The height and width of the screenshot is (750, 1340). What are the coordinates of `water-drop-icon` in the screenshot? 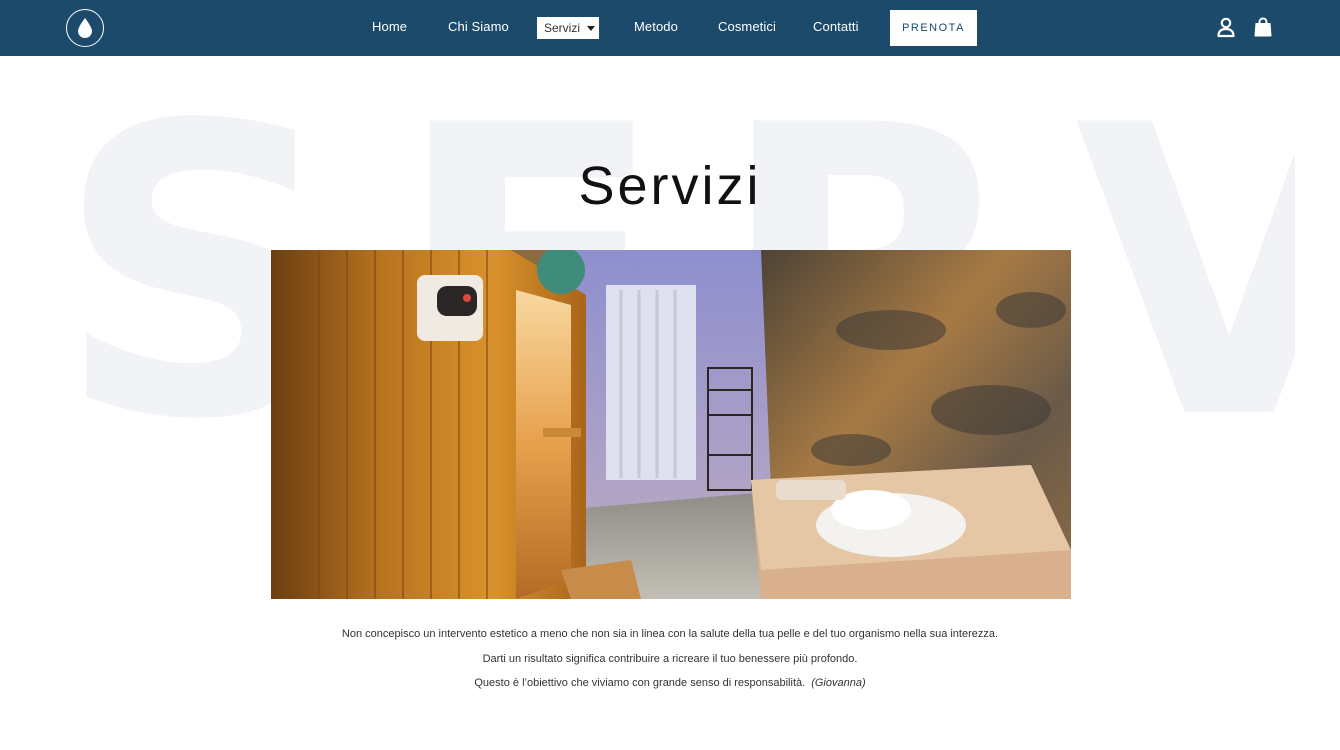 It's located at (85, 28).